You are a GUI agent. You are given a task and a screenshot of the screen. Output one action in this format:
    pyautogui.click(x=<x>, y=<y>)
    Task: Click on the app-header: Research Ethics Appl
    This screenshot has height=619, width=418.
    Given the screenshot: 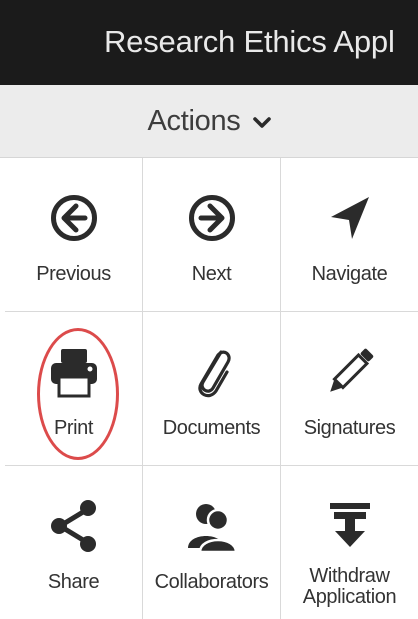 What is the action you would take?
    pyautogui.click(x=209, y=42)
    